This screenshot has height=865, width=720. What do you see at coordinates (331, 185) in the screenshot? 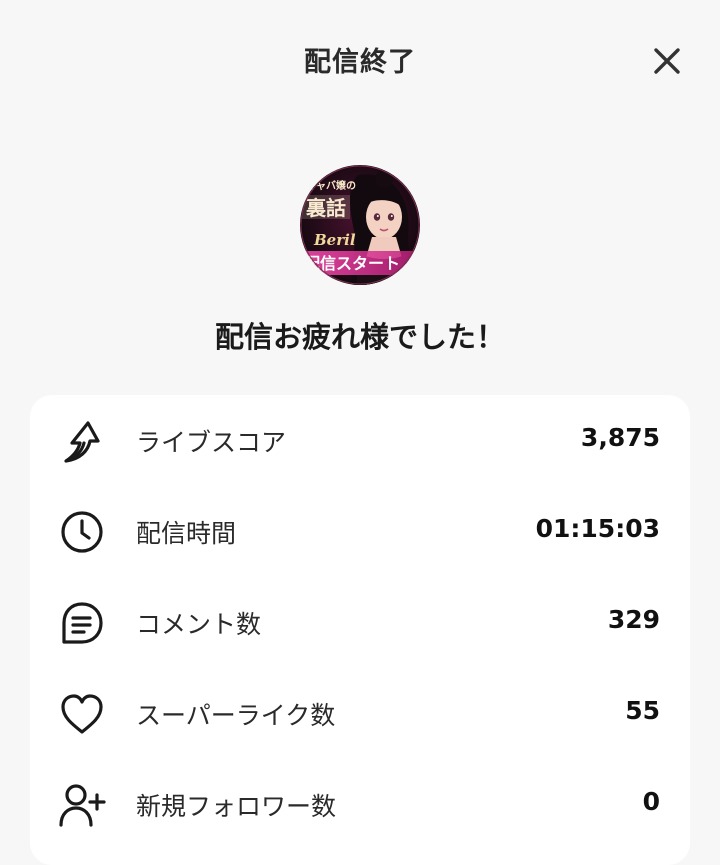
I see `svg-text: キャバ嬢の` at bounding box center [331, 185].